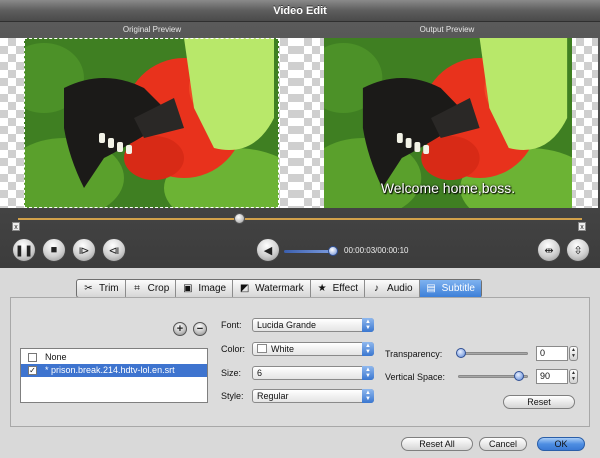 Image resolution: width=600 pixels, height=458 pixels. Describe the element at coordinates (212, 288) in the screenshot. I see `tab-image-label: Image` at that location.